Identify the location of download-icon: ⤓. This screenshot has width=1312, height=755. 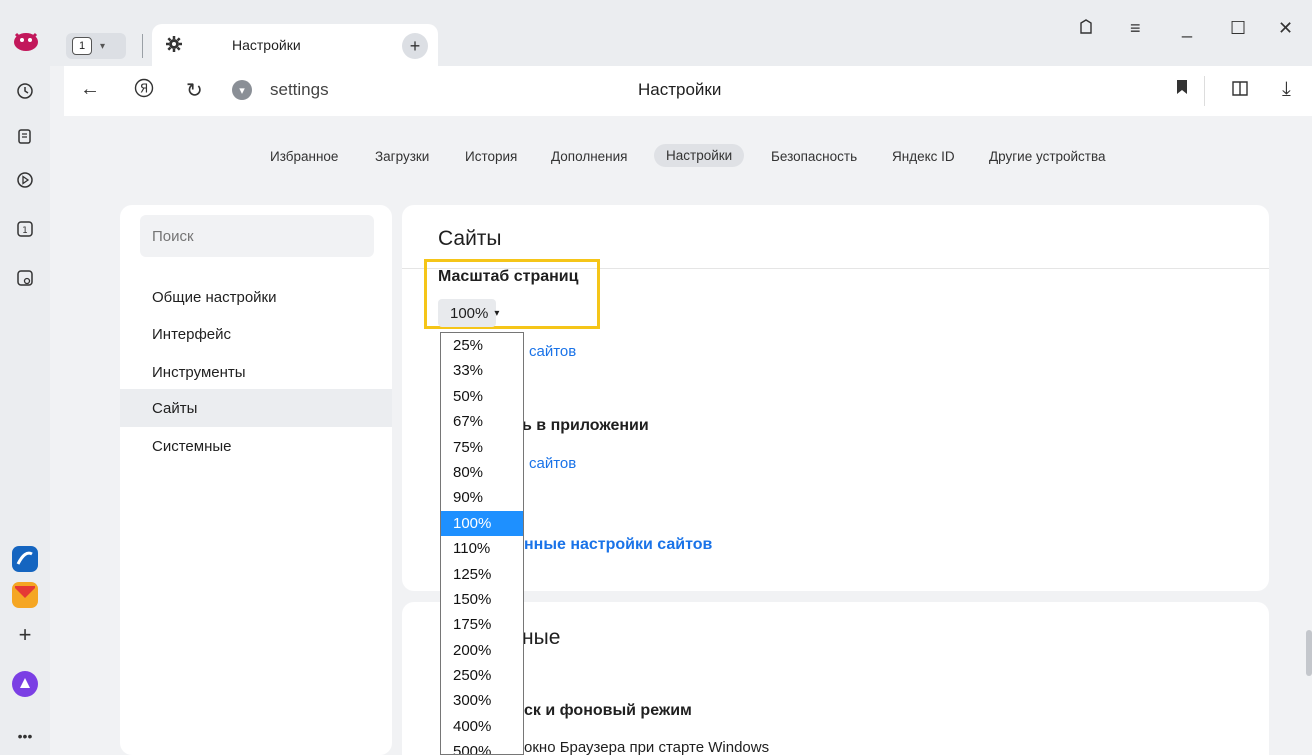
(1286, 89).